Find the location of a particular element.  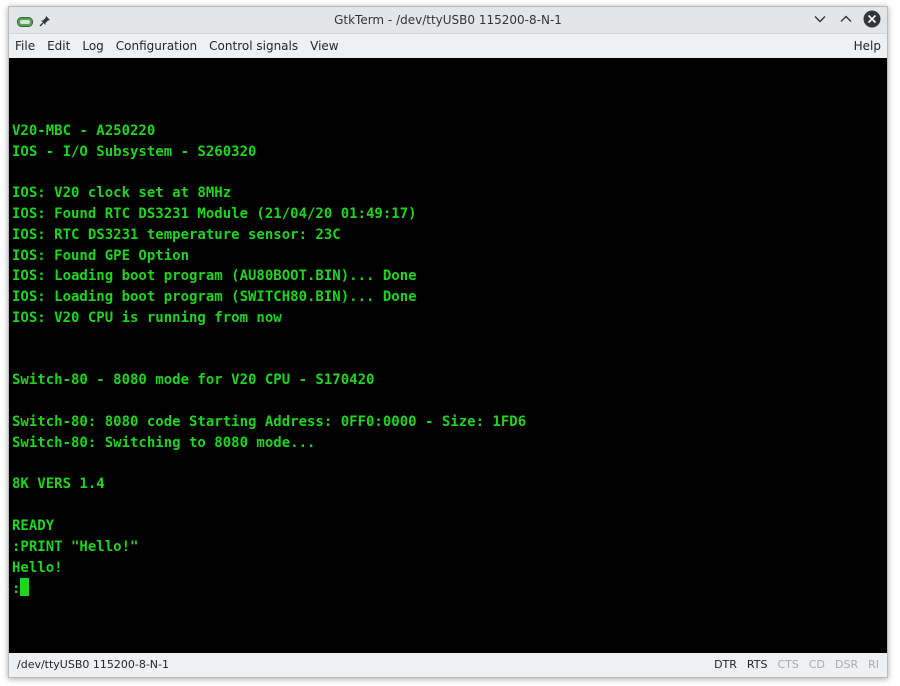

chevron-down-icon is located at coordinates (820, 19).